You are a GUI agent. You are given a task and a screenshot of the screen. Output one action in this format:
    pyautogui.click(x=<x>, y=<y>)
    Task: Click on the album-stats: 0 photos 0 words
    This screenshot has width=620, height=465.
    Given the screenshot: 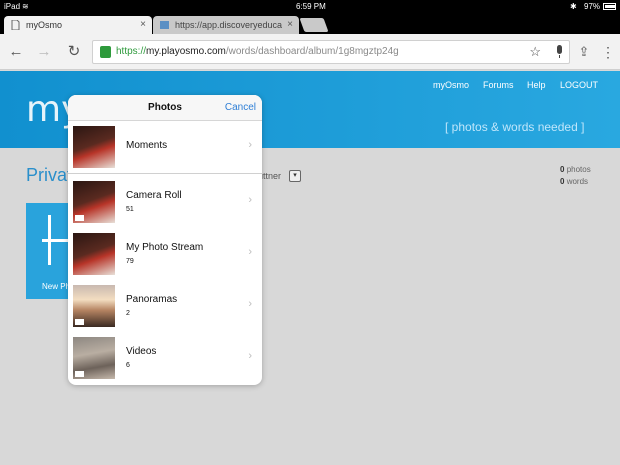 What is the action you would take?
    pyautogui.click(x=575, y=175)
    